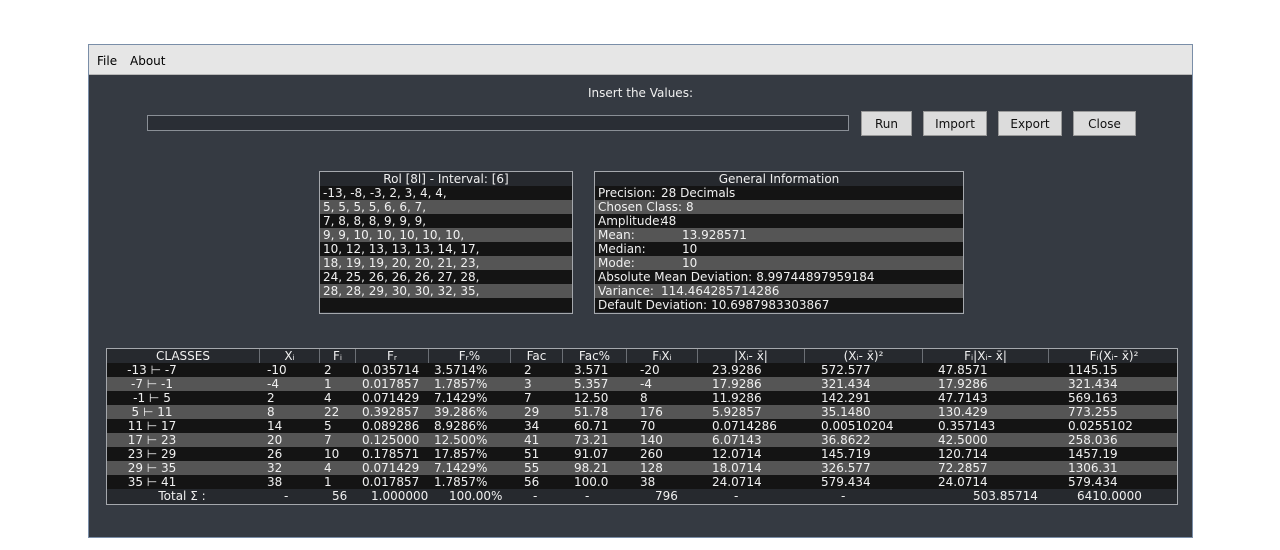 The image size is (1280, 550). Describe the element at coordinates (591, 482) in the screenshot. I see `table-cell: 100.0` at that location.